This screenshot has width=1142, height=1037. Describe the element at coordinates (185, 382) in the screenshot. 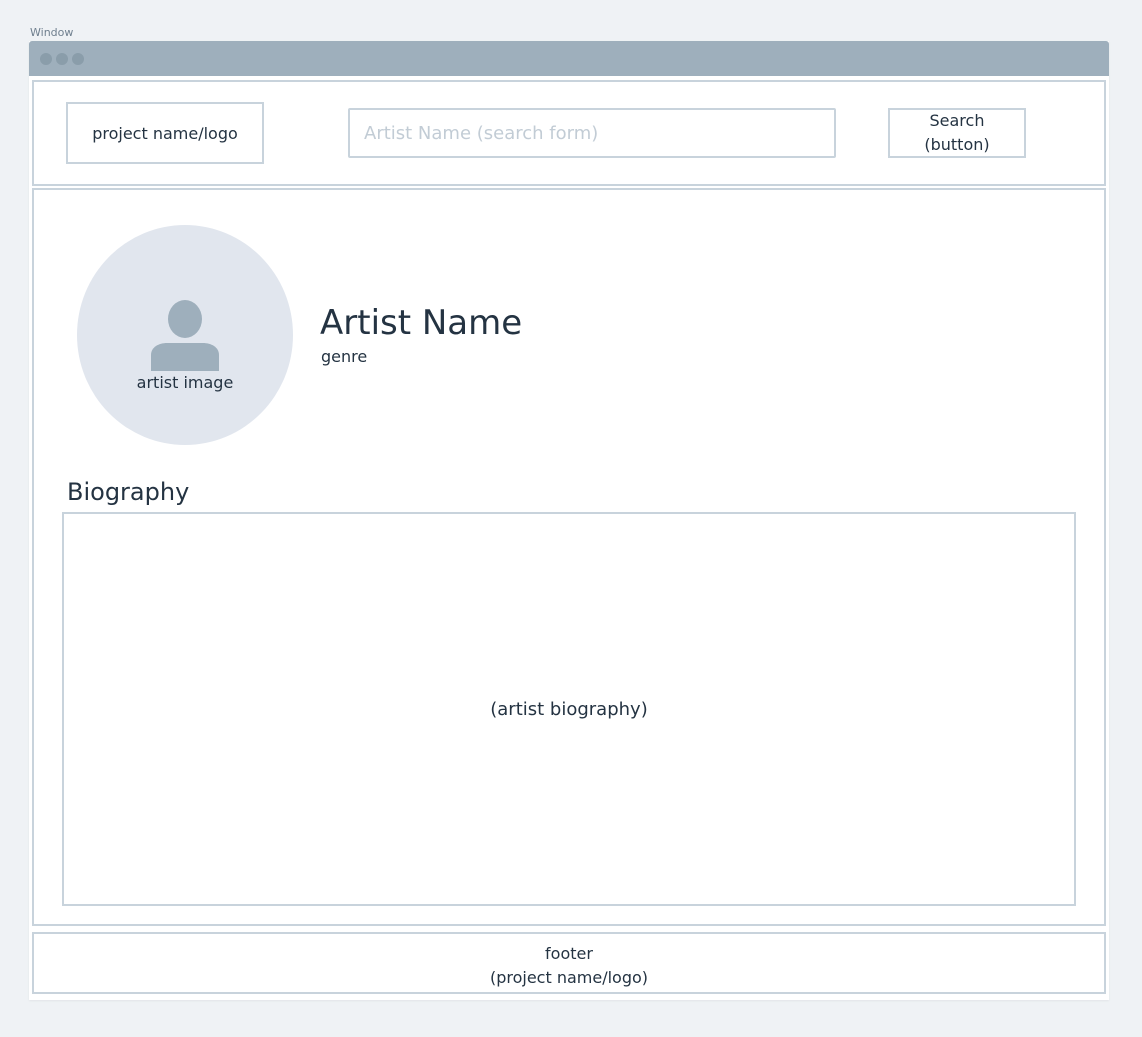

I see `artist-image-label: artist image` at that location.